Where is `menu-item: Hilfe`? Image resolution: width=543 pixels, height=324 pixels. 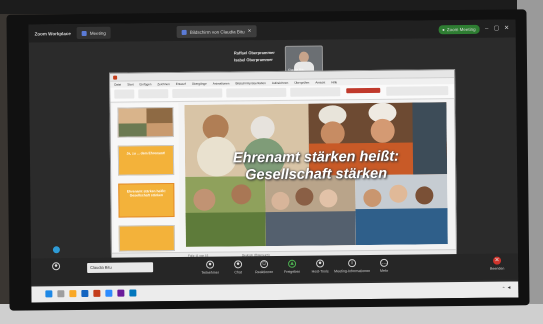
menu-item: Hilfe is located at coordinates (334, 82).